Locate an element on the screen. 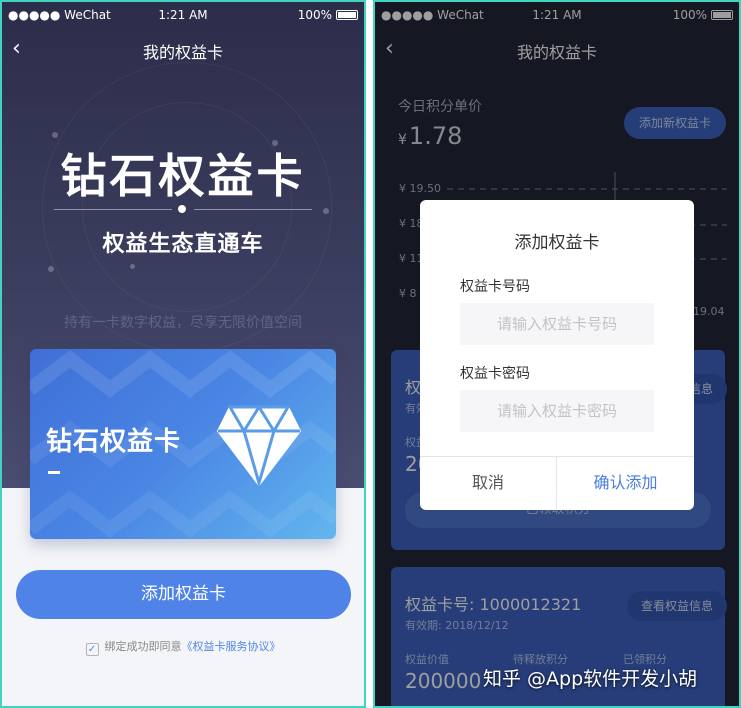 This screenshot has height=708, width=741. card-password-label: 权益卡密码 is located at coordinates (495, 374).